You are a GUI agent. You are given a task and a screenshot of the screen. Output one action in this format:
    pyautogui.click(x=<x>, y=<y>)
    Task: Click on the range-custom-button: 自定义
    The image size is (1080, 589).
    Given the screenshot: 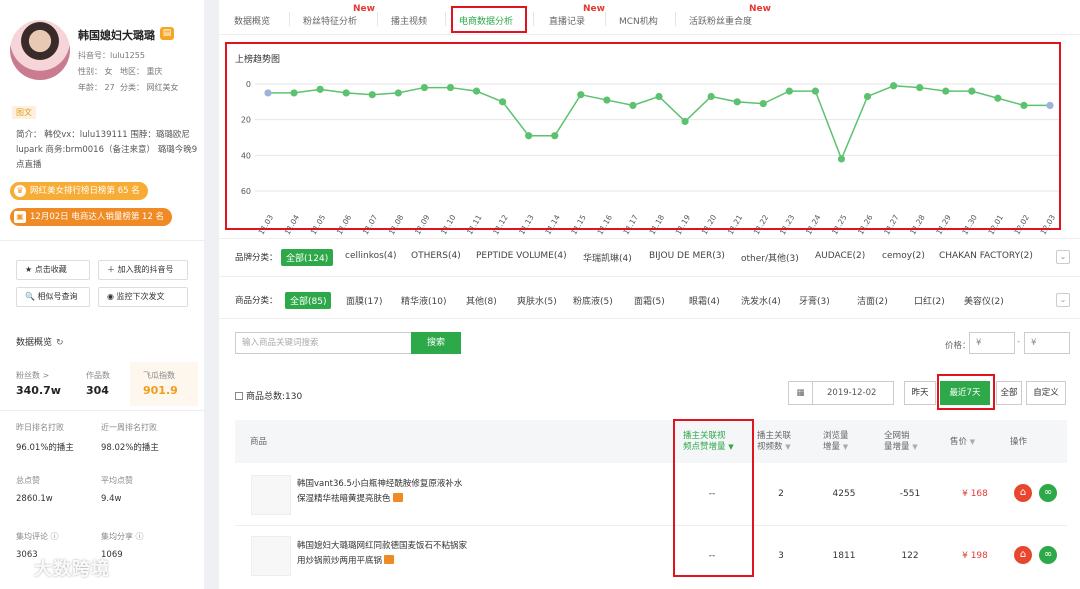 What is the action you would take?
    pyautogui.click(x=1046, y=393)
    